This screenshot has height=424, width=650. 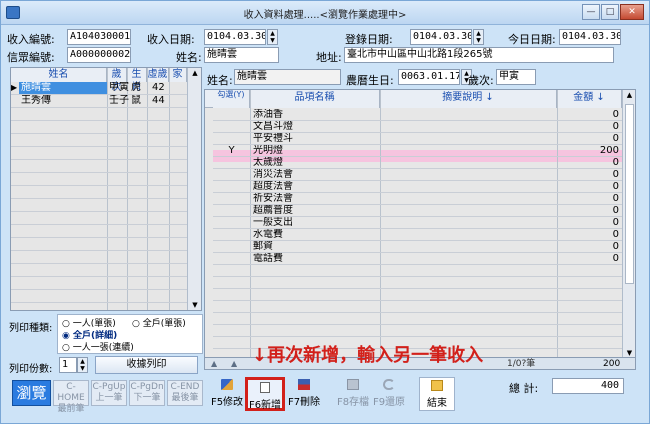 What do you see at coordinates (59, 75) in the screenshot?
I see `col-name-header: 姓名` at bounding box center [59, 75].